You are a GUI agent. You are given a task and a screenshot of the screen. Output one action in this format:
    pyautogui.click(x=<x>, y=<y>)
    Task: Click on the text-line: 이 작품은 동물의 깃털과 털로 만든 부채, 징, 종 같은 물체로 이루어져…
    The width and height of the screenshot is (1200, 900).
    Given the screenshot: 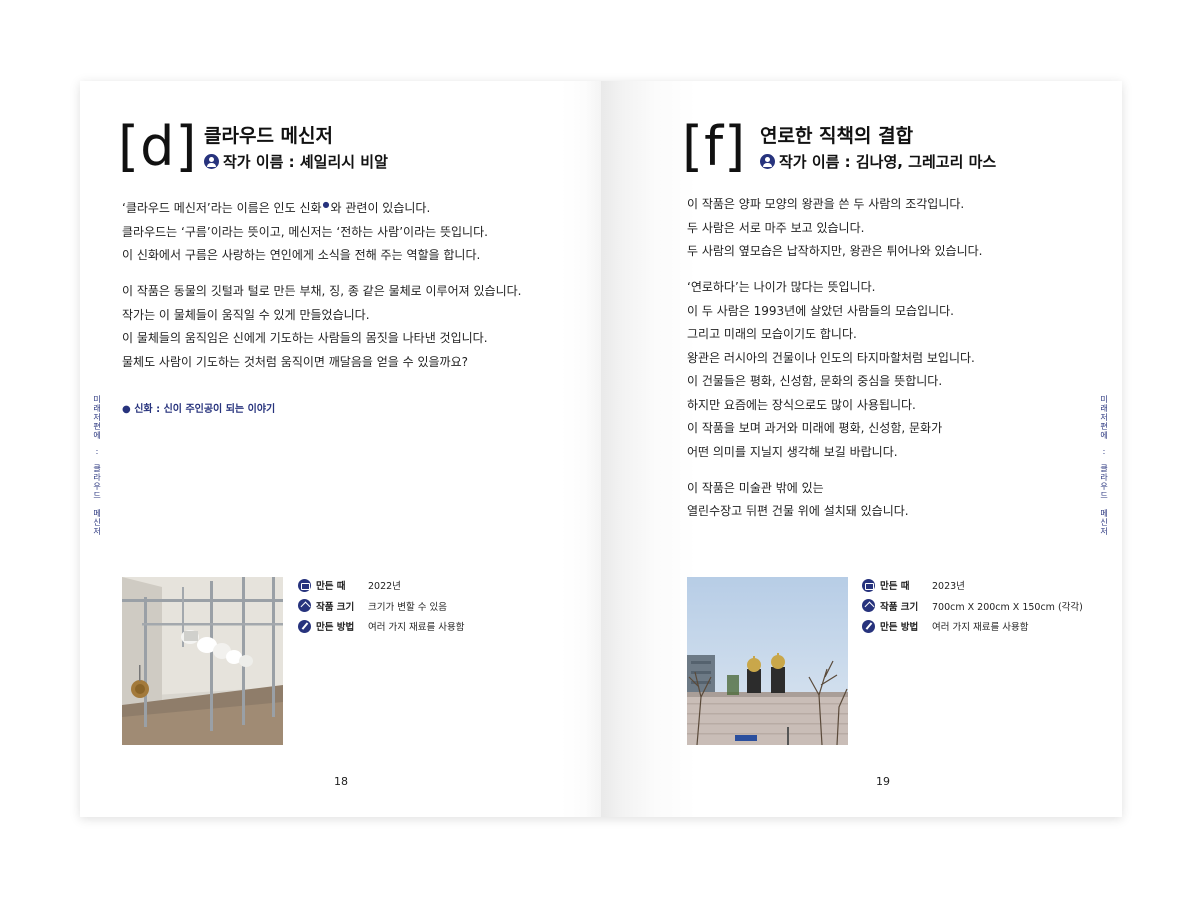 What is the action you would take?
    pyautogui.click(x=322, y=291)
    